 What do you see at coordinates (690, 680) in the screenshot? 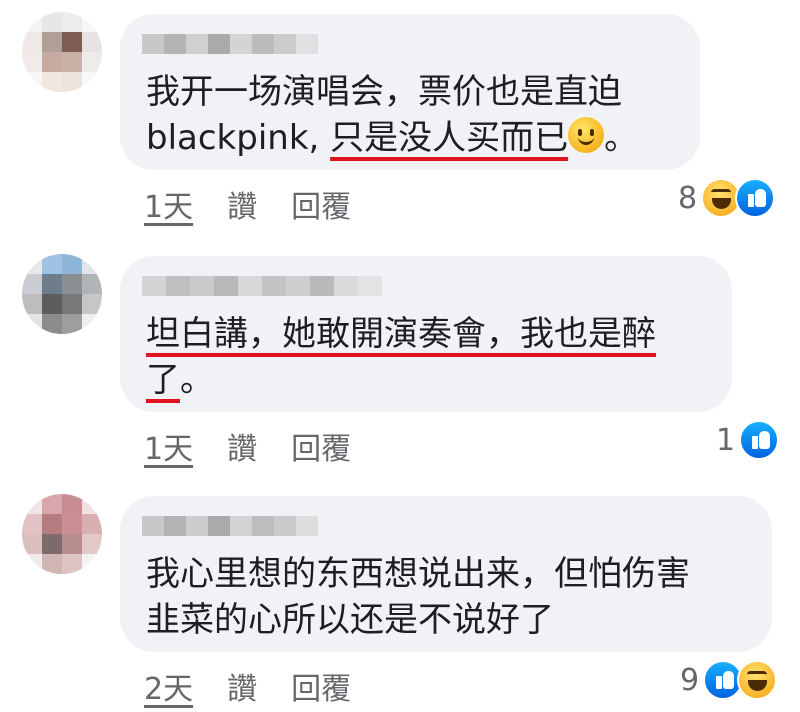
I see `reaction-count: 9` at bounding box center [690, 680].